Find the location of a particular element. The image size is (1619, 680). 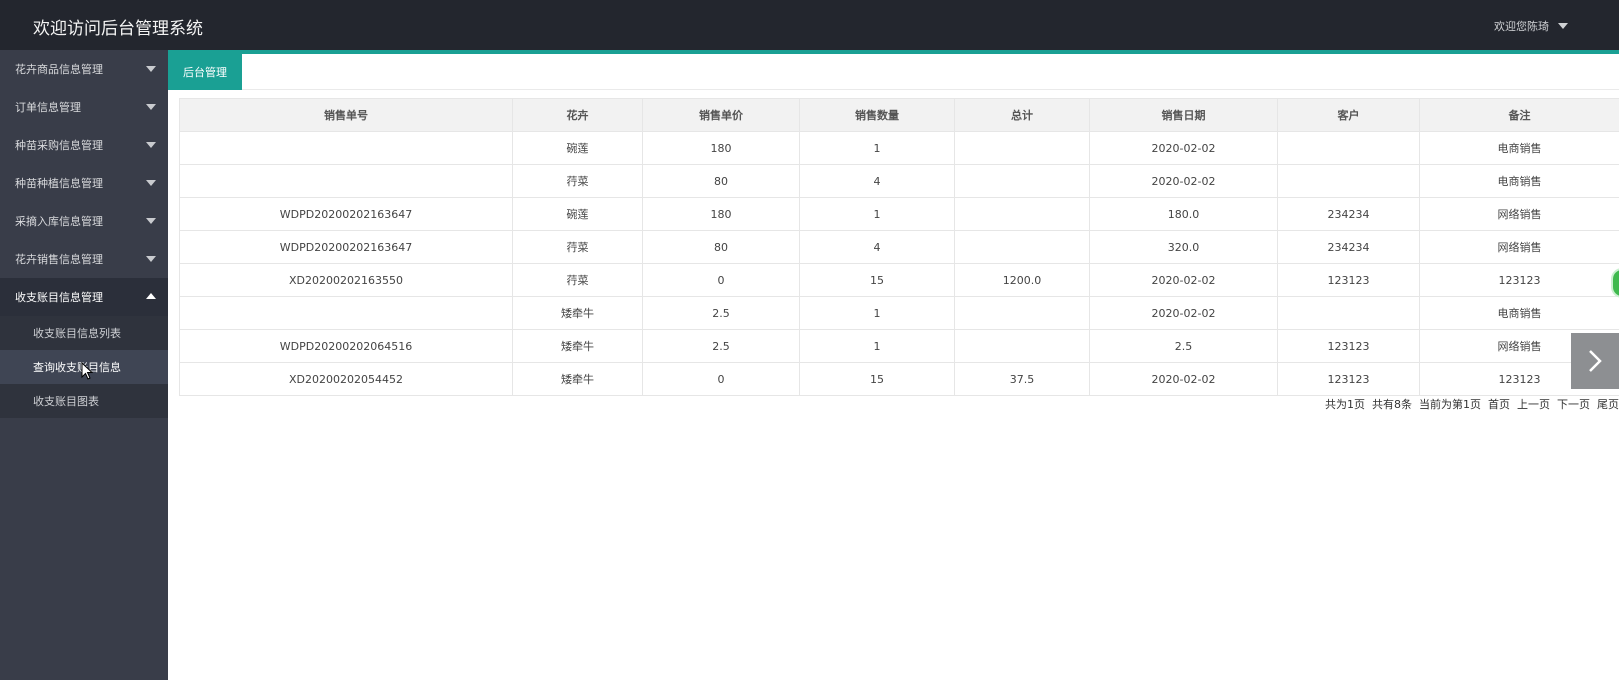

column-header: 花卉 is located at coordinates (577, 115).